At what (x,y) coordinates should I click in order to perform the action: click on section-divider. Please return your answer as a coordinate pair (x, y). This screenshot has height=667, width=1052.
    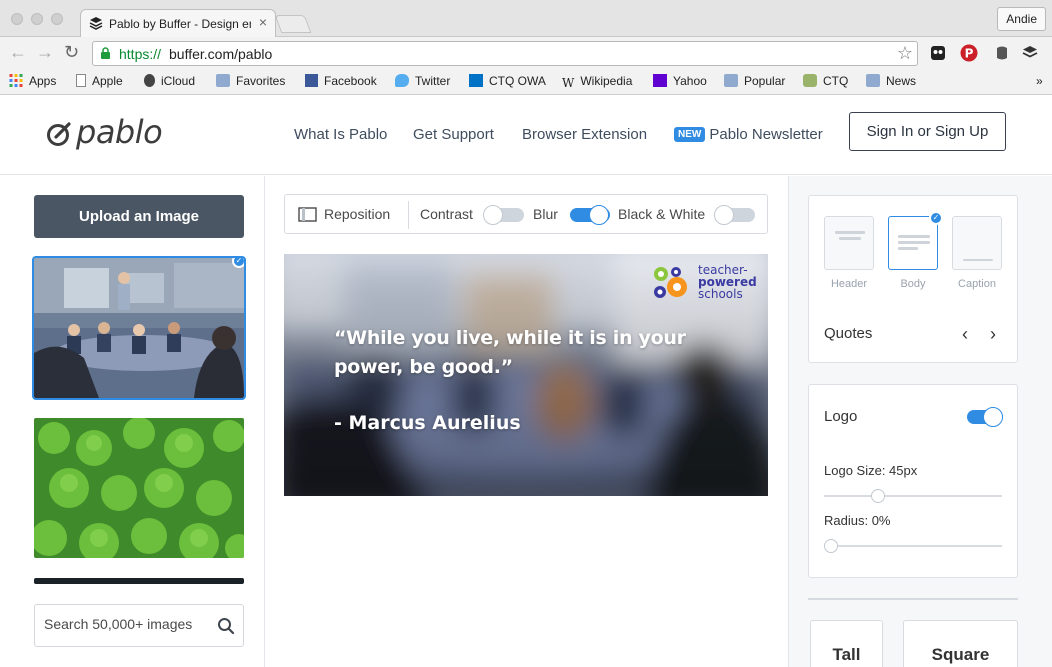
    Looking at the image, I should click on (913, 599).